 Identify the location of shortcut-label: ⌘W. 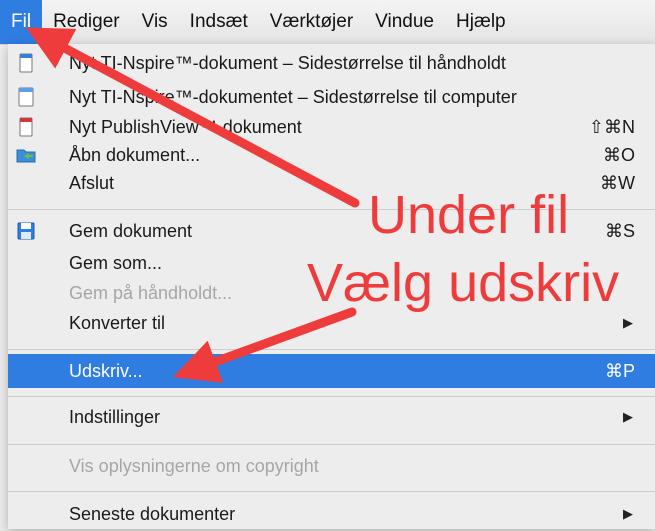
(617, 182).